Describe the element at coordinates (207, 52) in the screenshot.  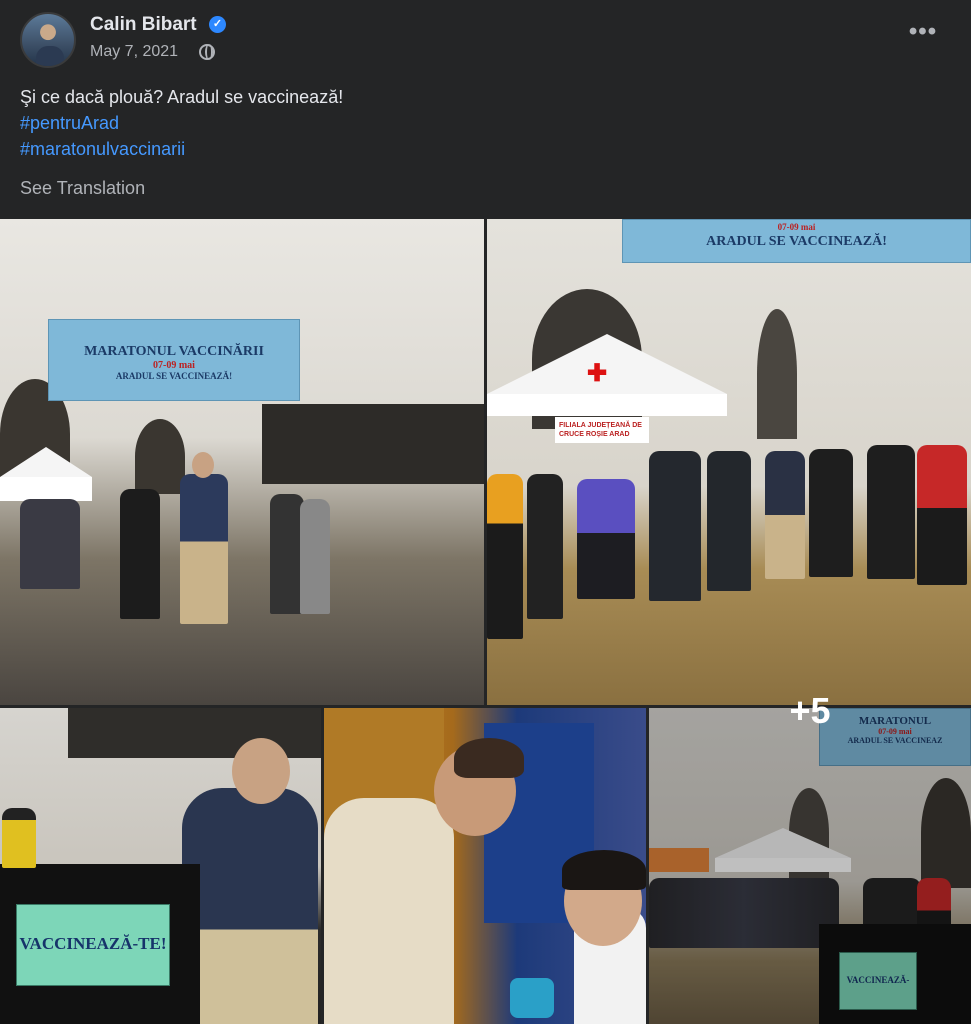
I see `globe-icon` at that location.